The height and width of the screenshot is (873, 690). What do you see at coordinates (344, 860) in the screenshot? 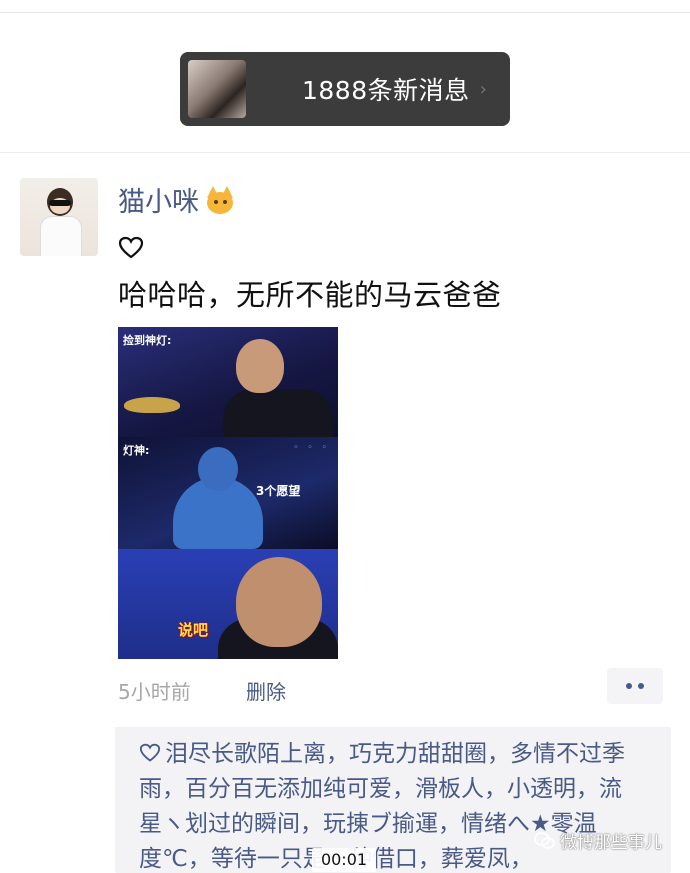
I see `video-timestamp: 00:01` at bounding box center [344, 860].